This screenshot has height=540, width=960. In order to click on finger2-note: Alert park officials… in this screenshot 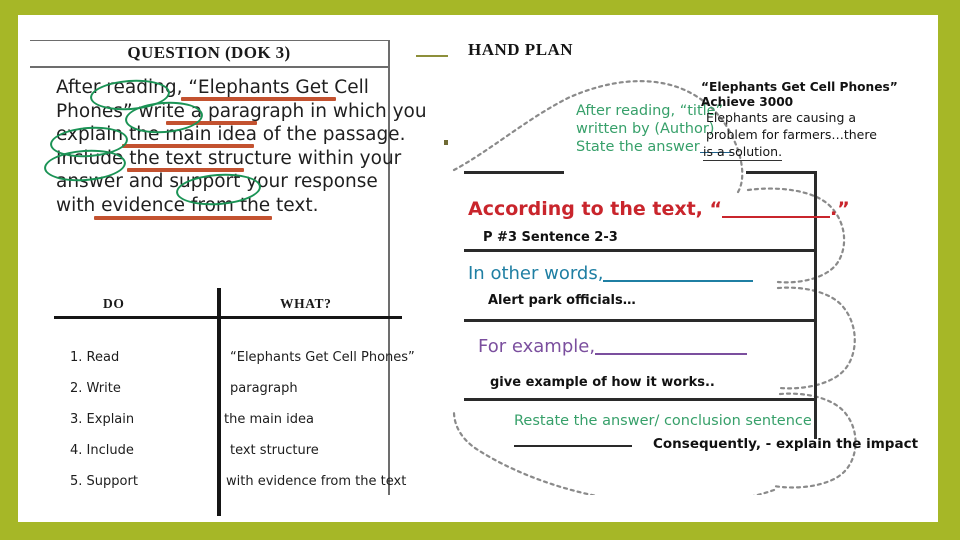, I will do `click(562, 300)`.